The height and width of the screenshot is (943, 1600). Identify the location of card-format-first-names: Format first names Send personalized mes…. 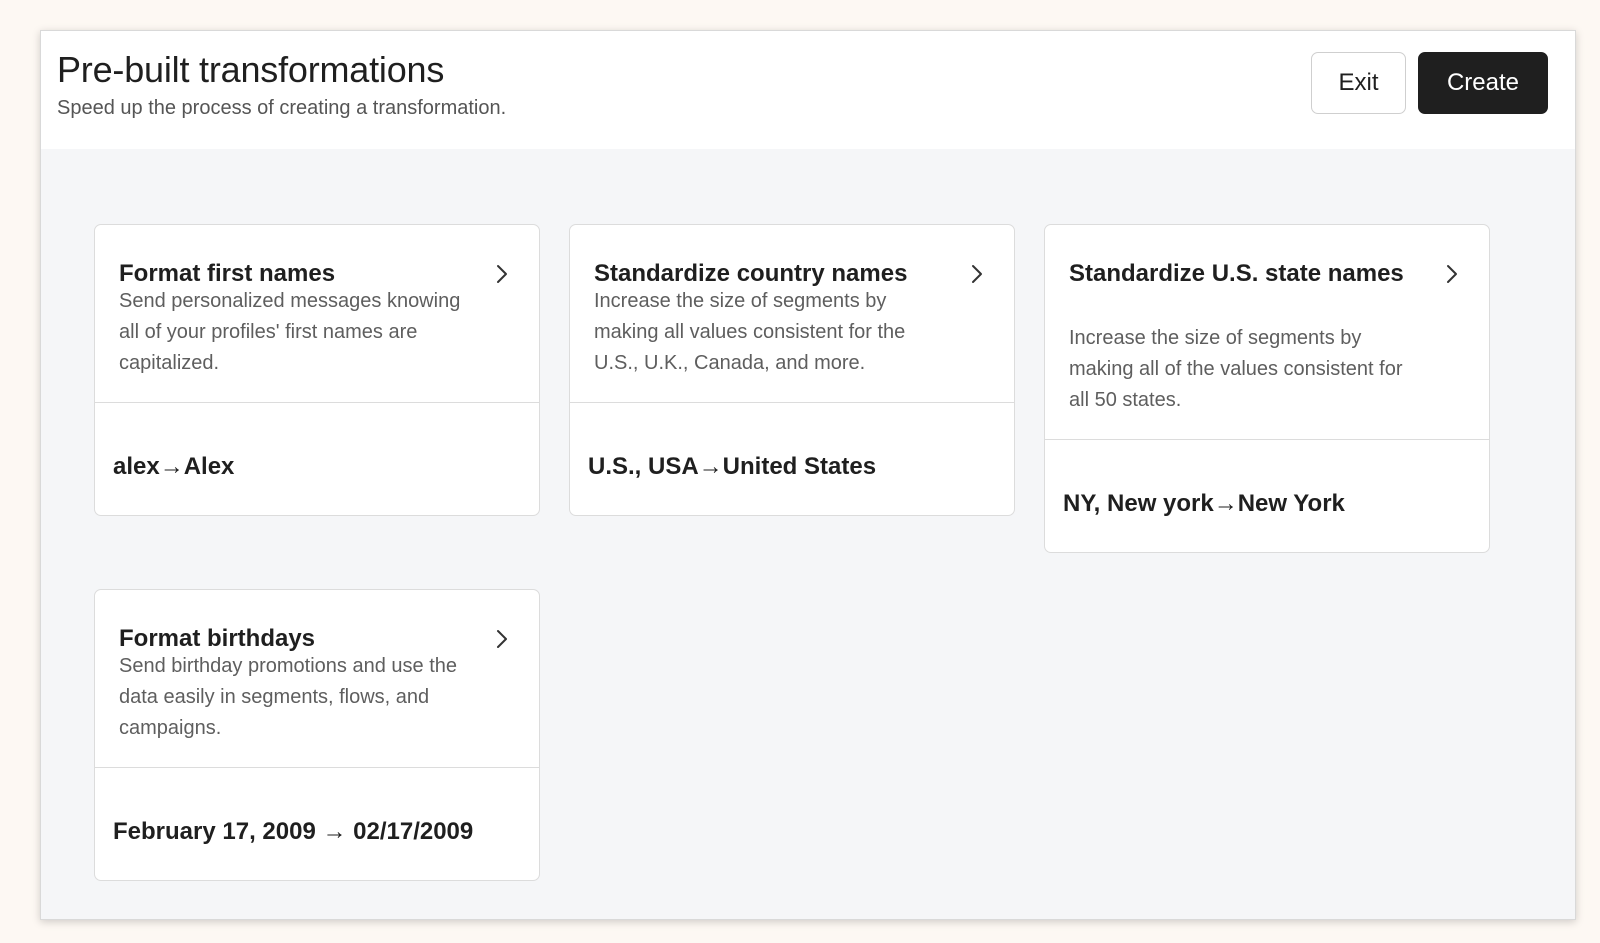
(317, 370).